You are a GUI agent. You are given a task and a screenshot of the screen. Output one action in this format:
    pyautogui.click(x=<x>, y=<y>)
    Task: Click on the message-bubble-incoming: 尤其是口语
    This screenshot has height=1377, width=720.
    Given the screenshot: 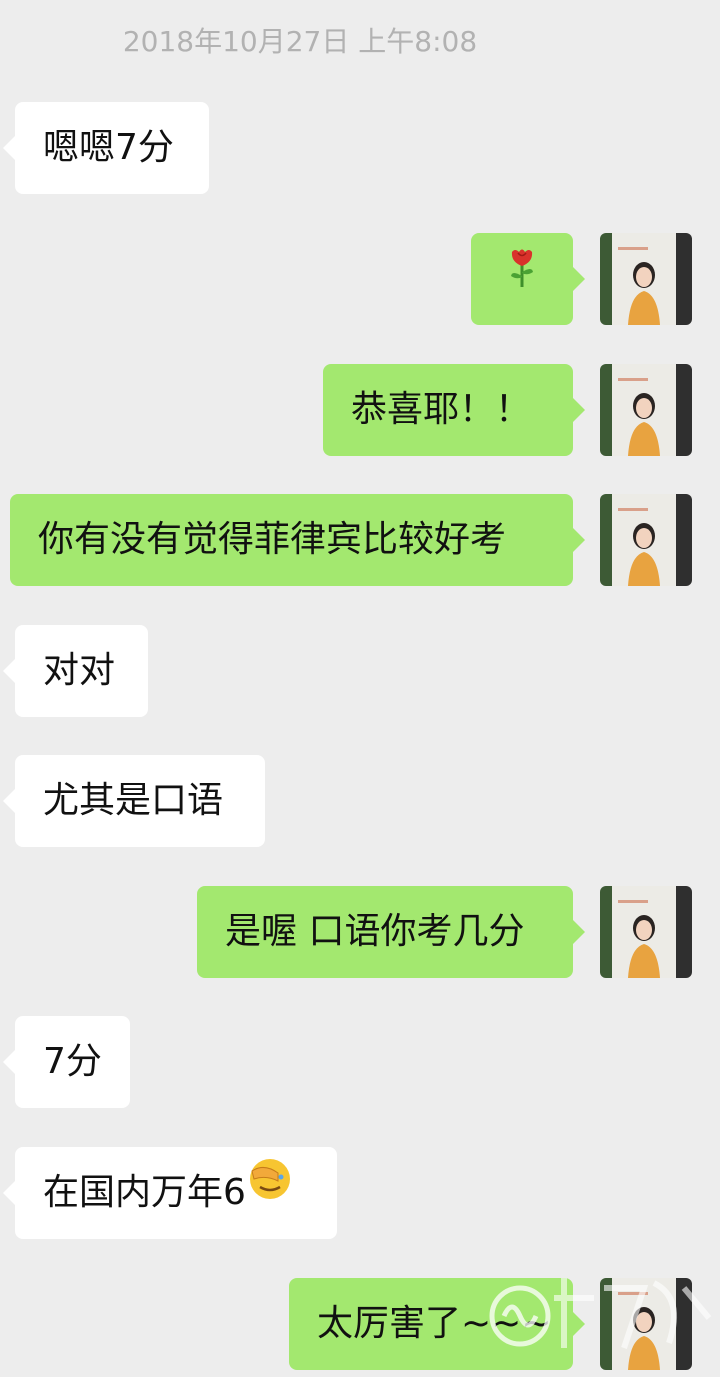 What is the action you would take?
    pyautogui.click(x=134, y=801)
    